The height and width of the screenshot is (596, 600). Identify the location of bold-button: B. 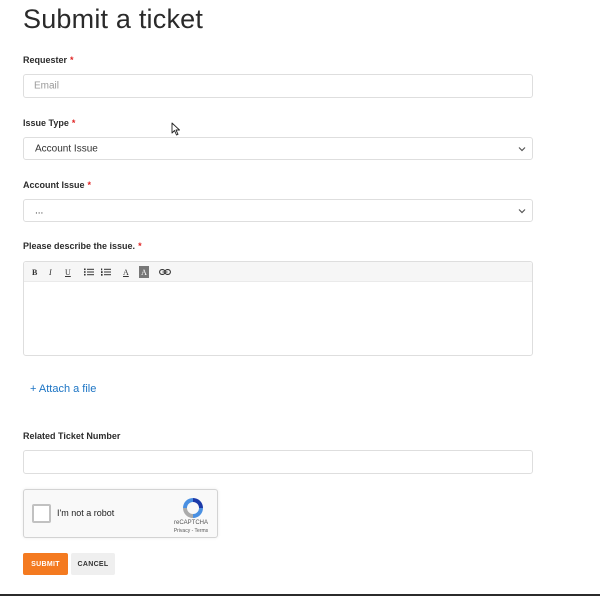
(34, 272).